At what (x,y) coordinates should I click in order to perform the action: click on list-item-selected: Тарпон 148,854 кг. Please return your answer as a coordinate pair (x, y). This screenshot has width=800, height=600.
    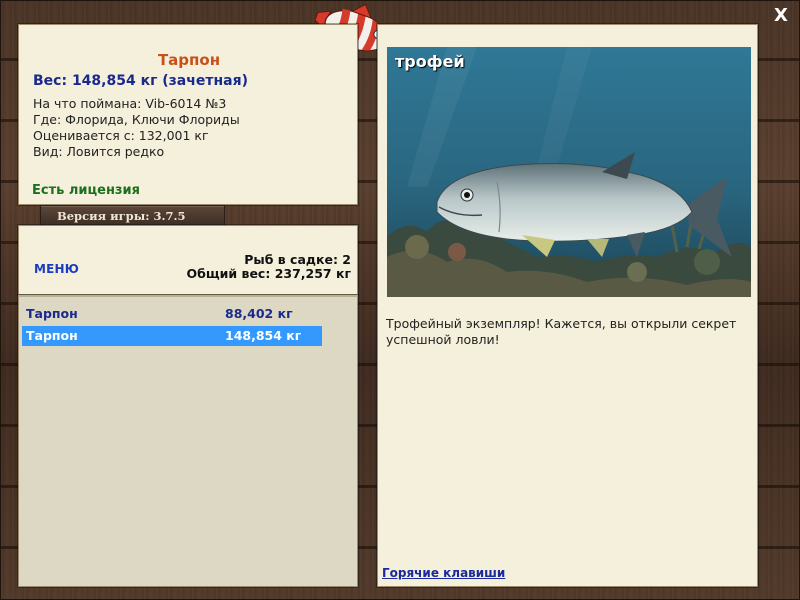
    Looking at the image, I should click on (172, 336).